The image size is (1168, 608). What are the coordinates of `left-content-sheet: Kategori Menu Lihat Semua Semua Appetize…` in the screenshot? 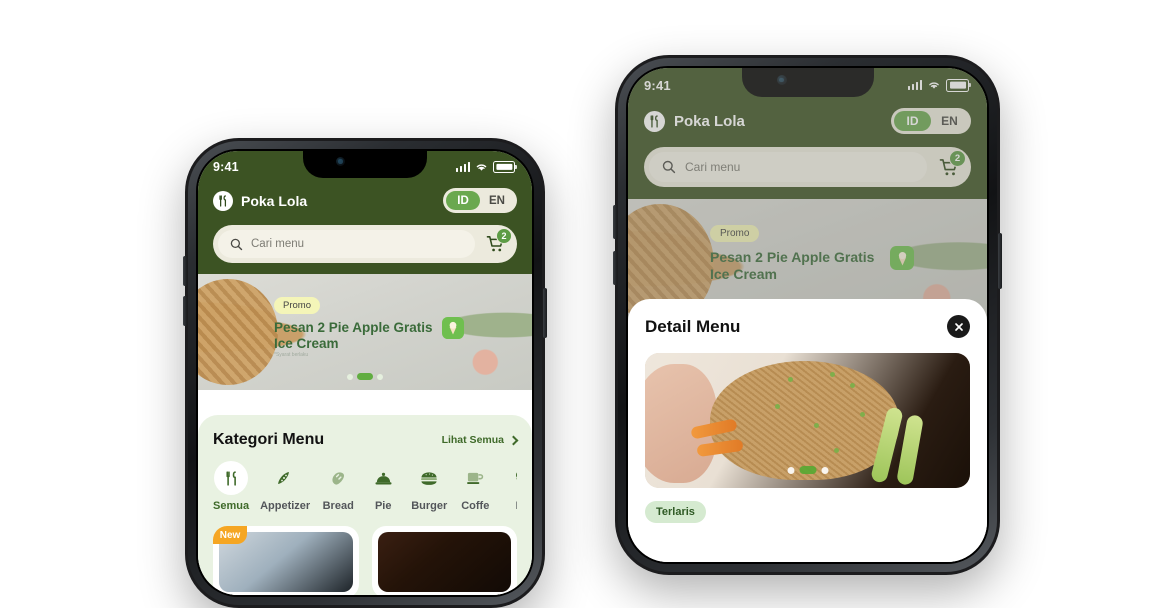 It's located at (365, 505).